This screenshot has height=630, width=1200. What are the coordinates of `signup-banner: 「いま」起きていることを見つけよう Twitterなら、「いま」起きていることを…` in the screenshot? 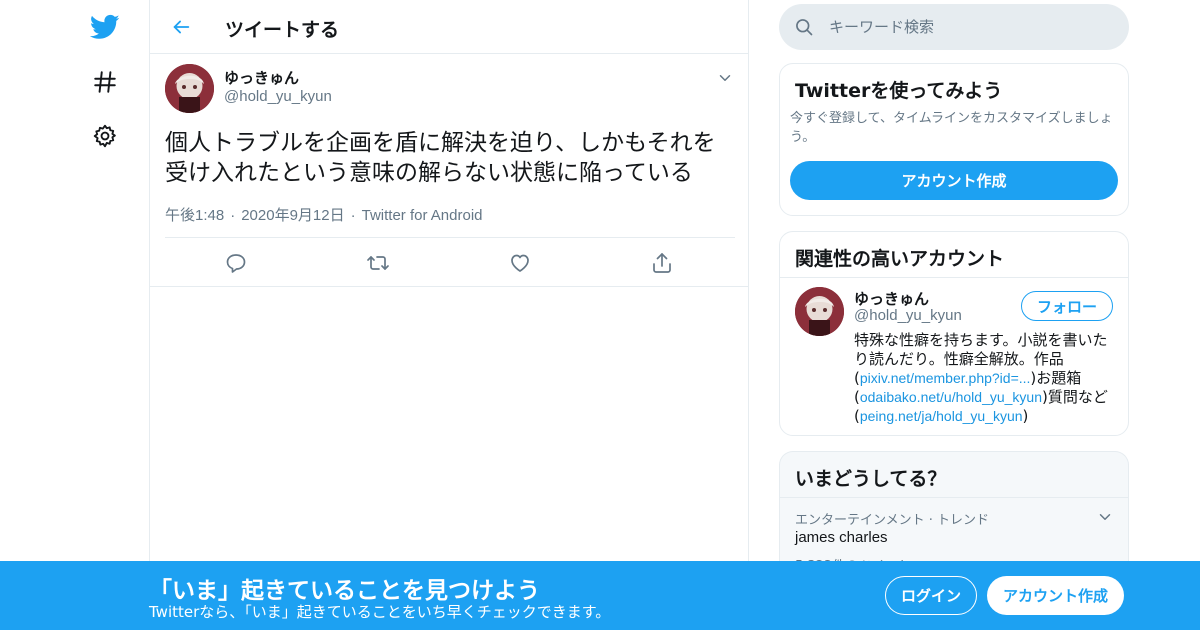 It's located at (600, 595).